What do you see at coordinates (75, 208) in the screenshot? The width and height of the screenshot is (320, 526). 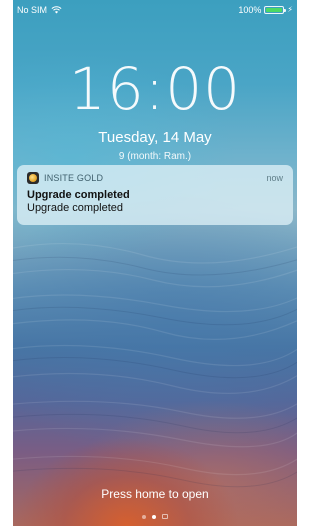 I see `notification-body: Upgrade completed` at bounding box center [75, 208].